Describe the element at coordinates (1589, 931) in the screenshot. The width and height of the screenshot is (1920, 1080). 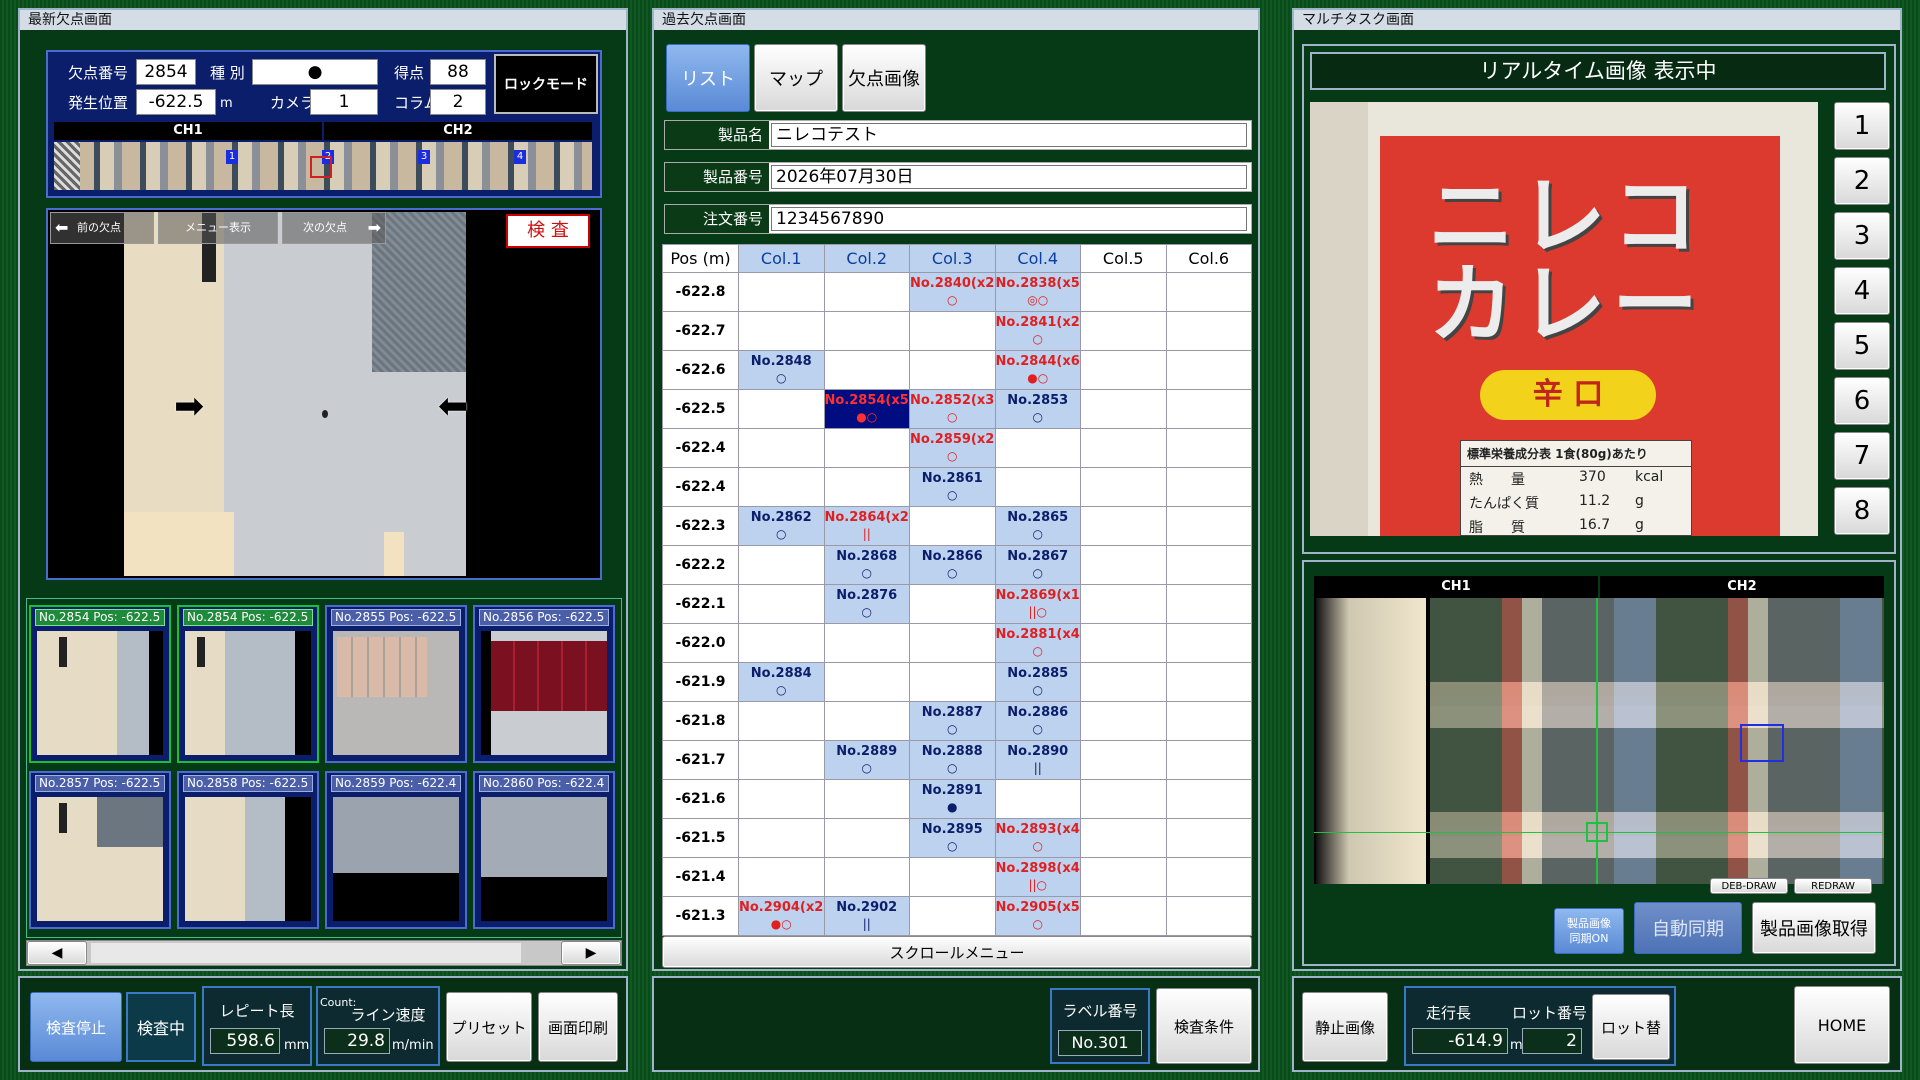
I see `sync-status-button: 製品画像 同期ON` at that location.